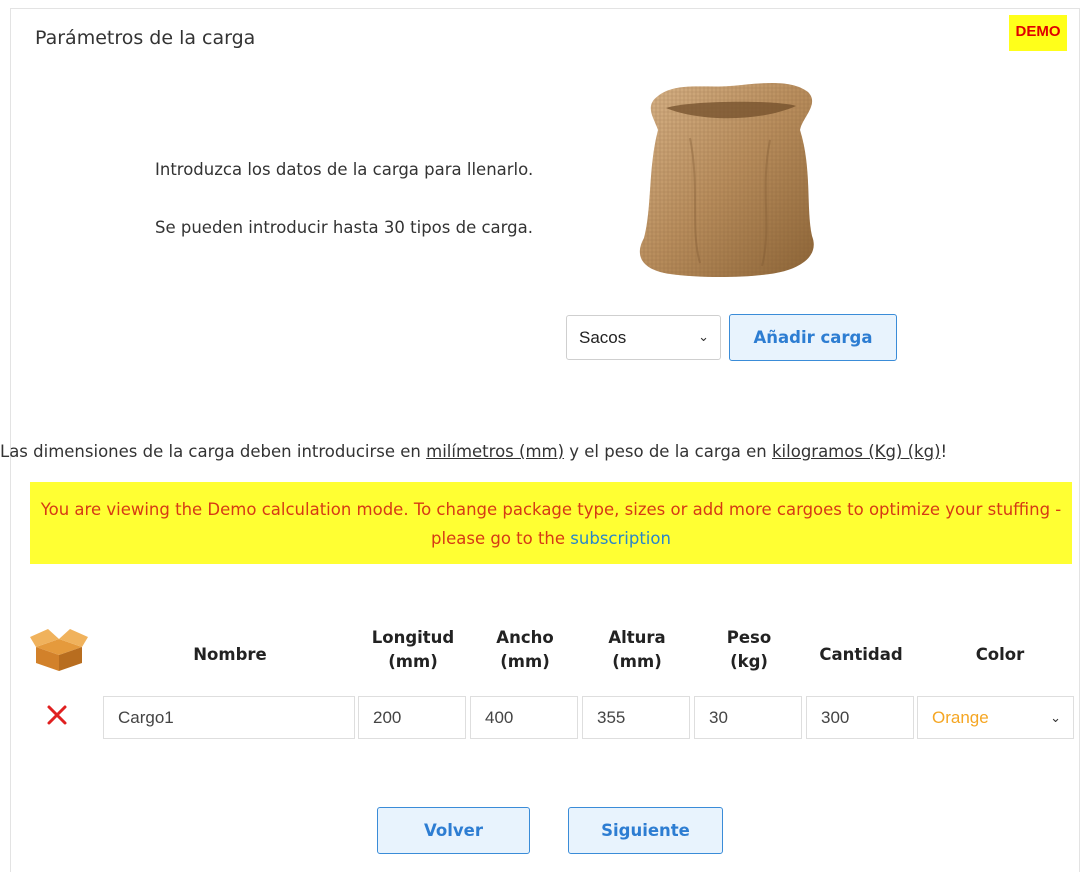 This screenshot has width=1084, height=872. What do you see at coordinates (413, 649) in the screenshot?
I see `header-length: Longitud (mm)` at bounding box center [413, 649].